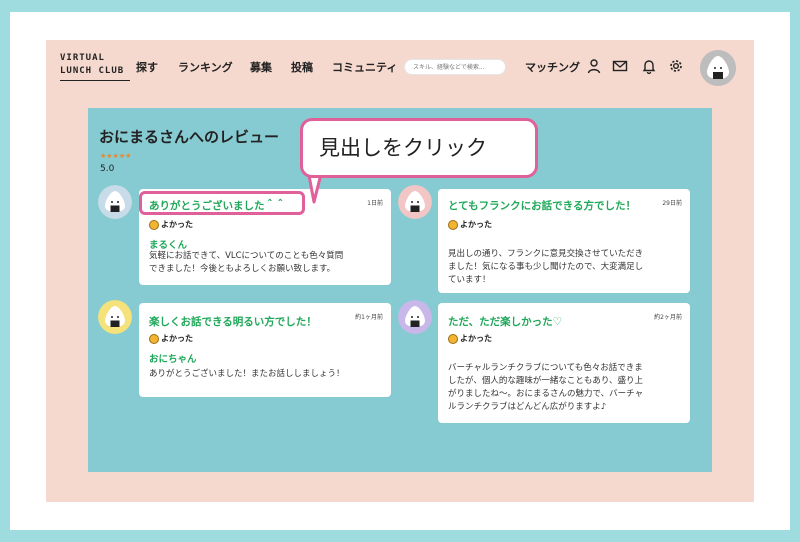 Image resolution: width=800 pixels, height=542 pixels. What do you see at coordinates (375, 203) in the screenshot?
I see `review-time: 1日前` at bounding box center [375, 203].